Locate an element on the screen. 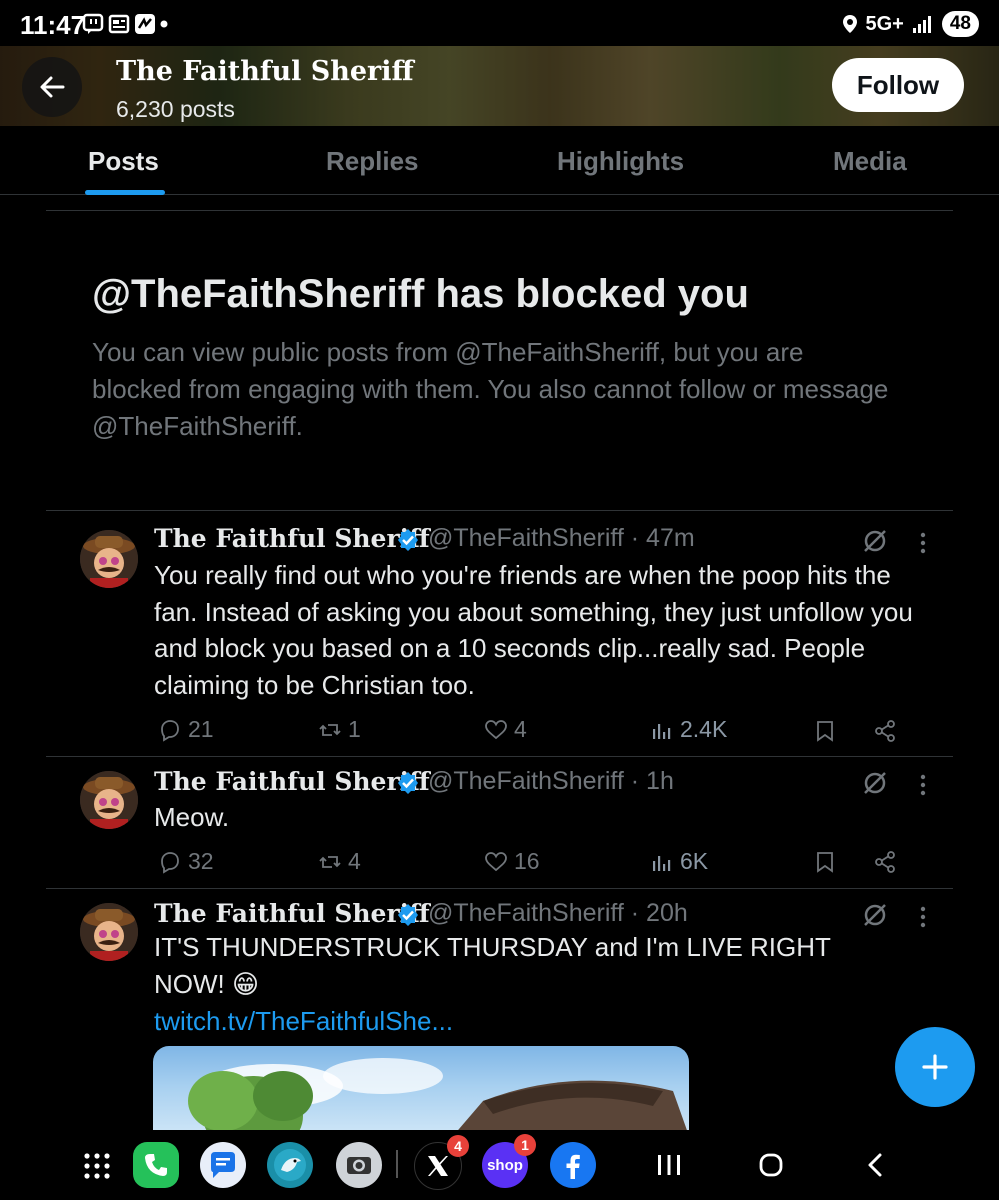 This screenshot has height=1200, width=999. status-indicators: 5G+ 48 is located at coordinates (910, 24).